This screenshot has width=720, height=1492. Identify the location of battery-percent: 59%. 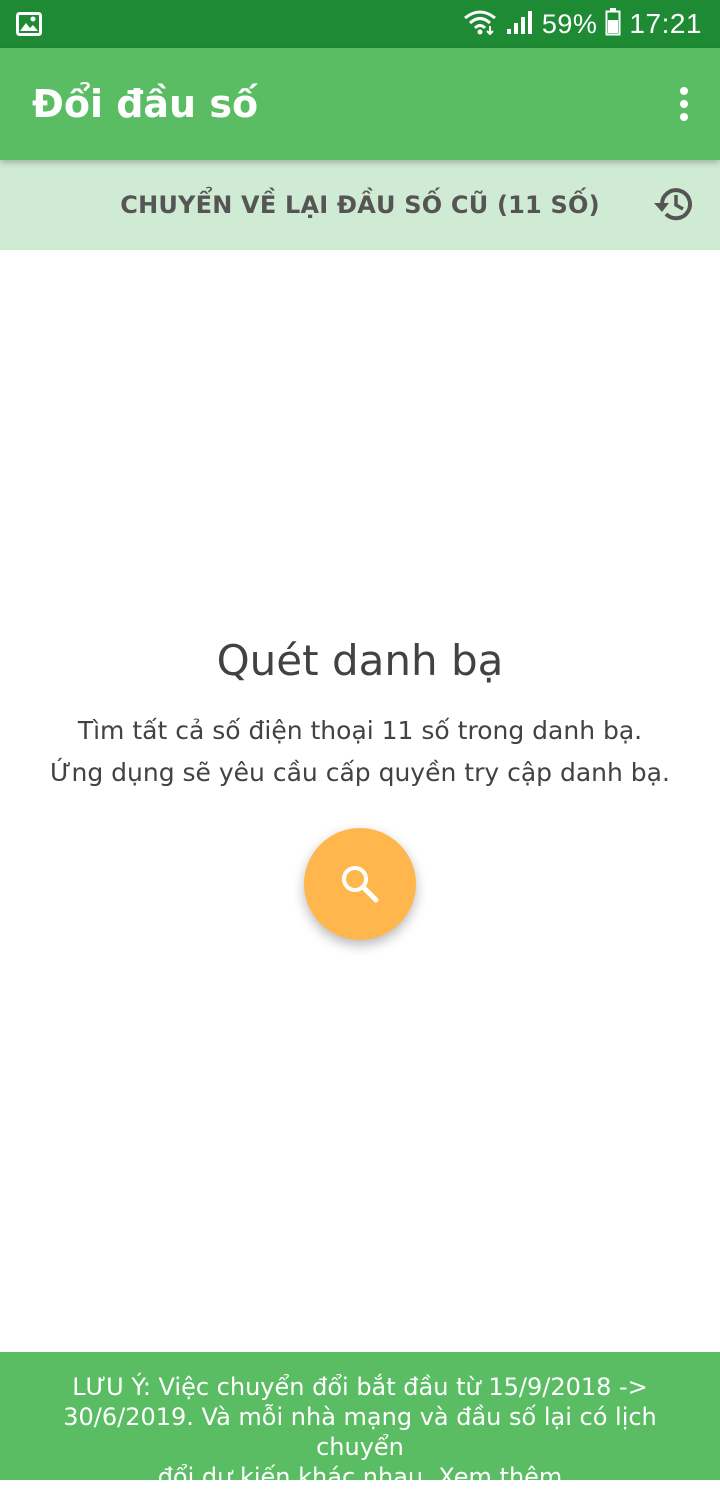
(569, 23).